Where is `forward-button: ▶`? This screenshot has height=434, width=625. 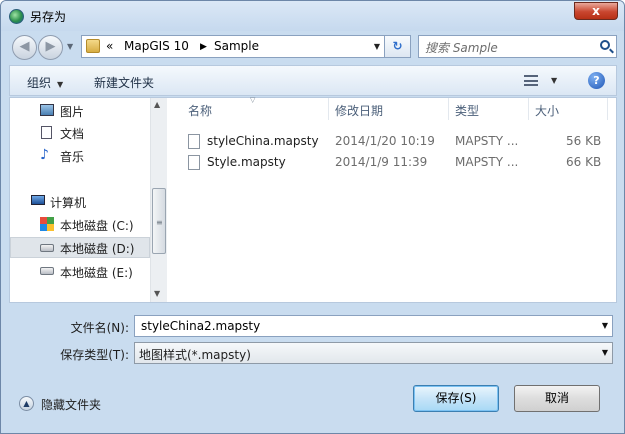
forward-button: ▶ is located at coordinates (50, 47).